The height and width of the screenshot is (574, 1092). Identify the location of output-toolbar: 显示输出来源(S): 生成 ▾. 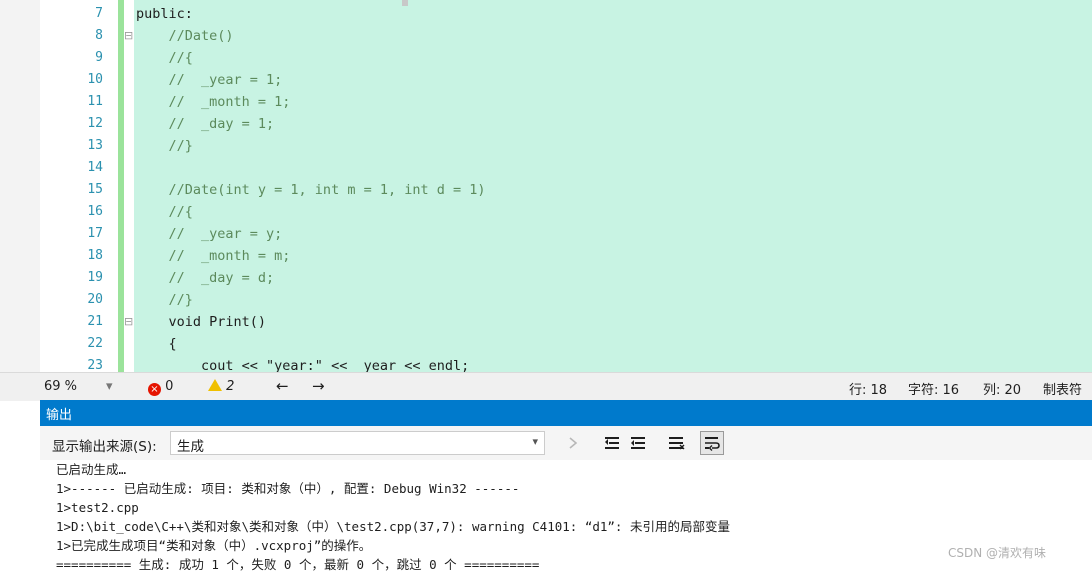
(566, 443).